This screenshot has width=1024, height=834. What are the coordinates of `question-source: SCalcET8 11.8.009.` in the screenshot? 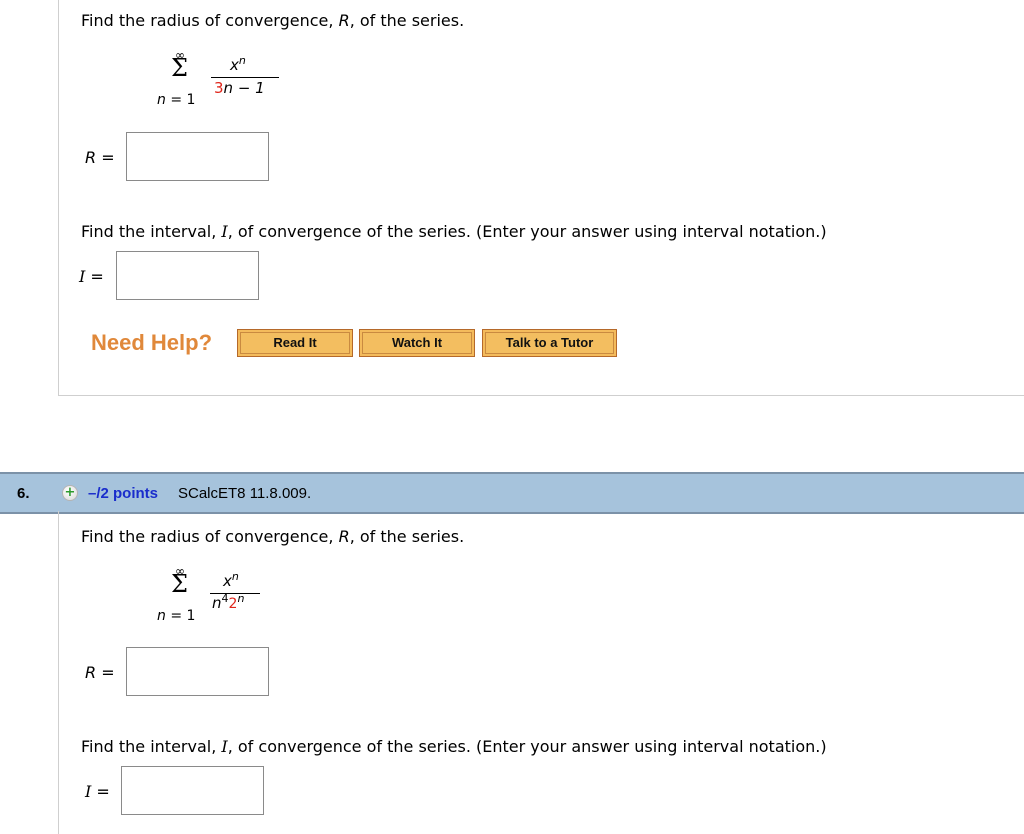 It's located at (245, 493).